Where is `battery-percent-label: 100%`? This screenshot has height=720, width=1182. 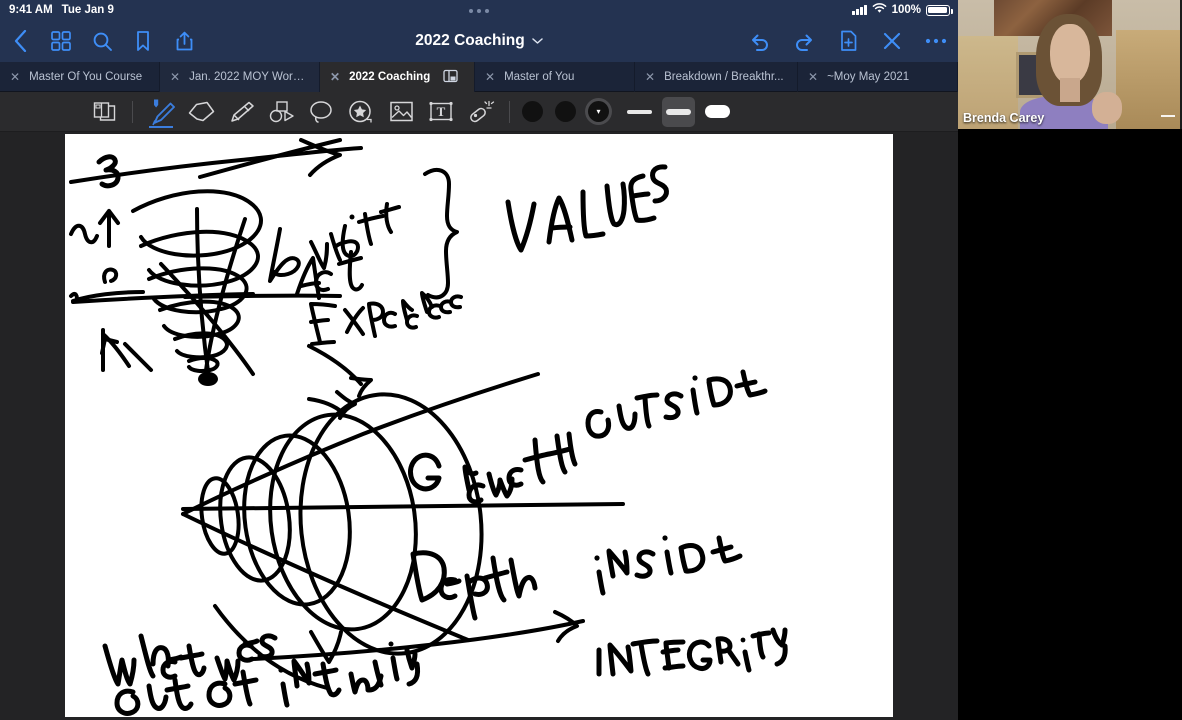
battery-percent-label: 100% is located at coordinates (906, 10).